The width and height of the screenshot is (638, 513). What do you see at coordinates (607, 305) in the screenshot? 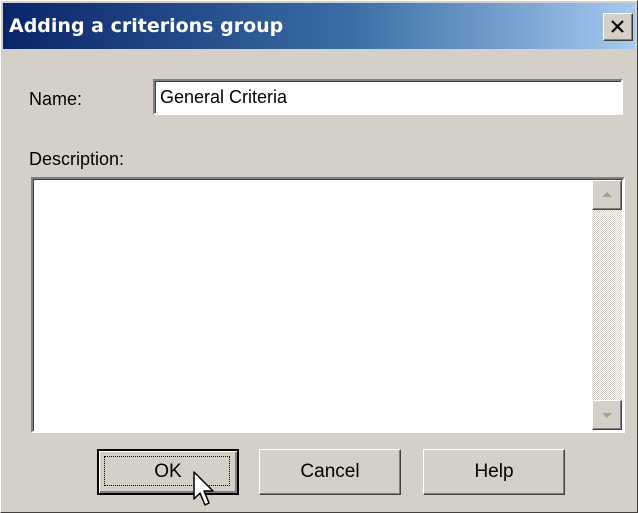
I see `vertical-scrollbar` at bounding box center [607, 305].